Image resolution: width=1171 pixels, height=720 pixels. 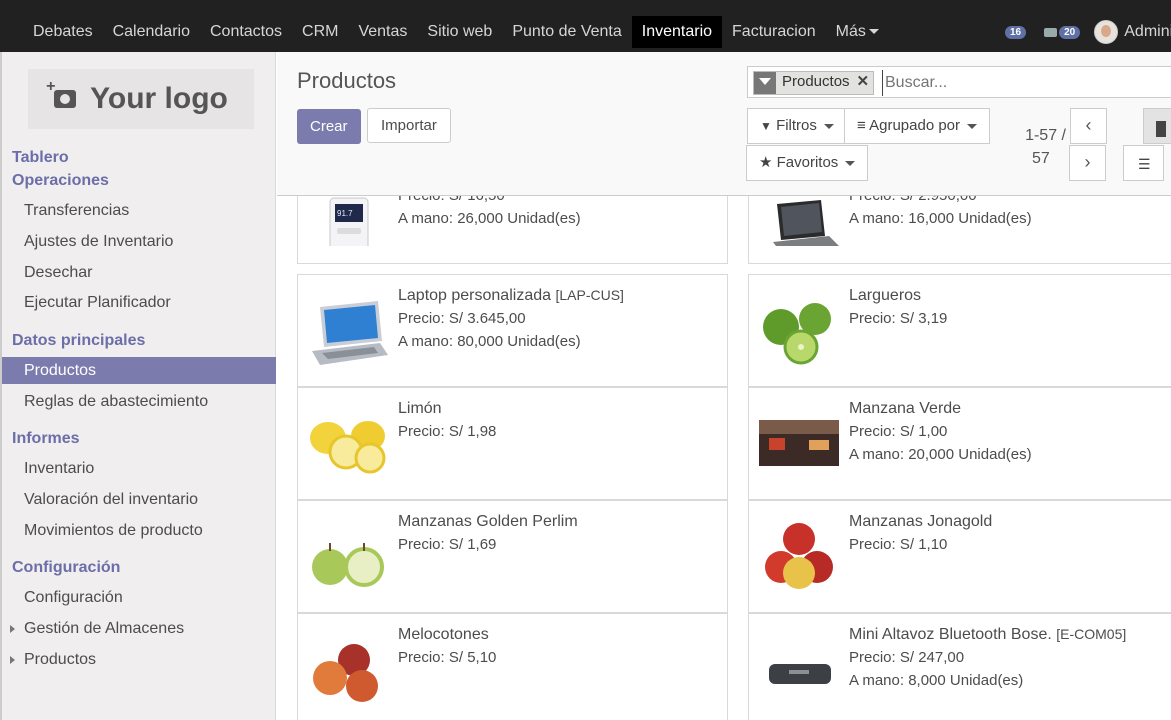 I want to click on product-card: Manzanas Golden Perlim Precio: S/ 1,69, so click(x=512, y=556).